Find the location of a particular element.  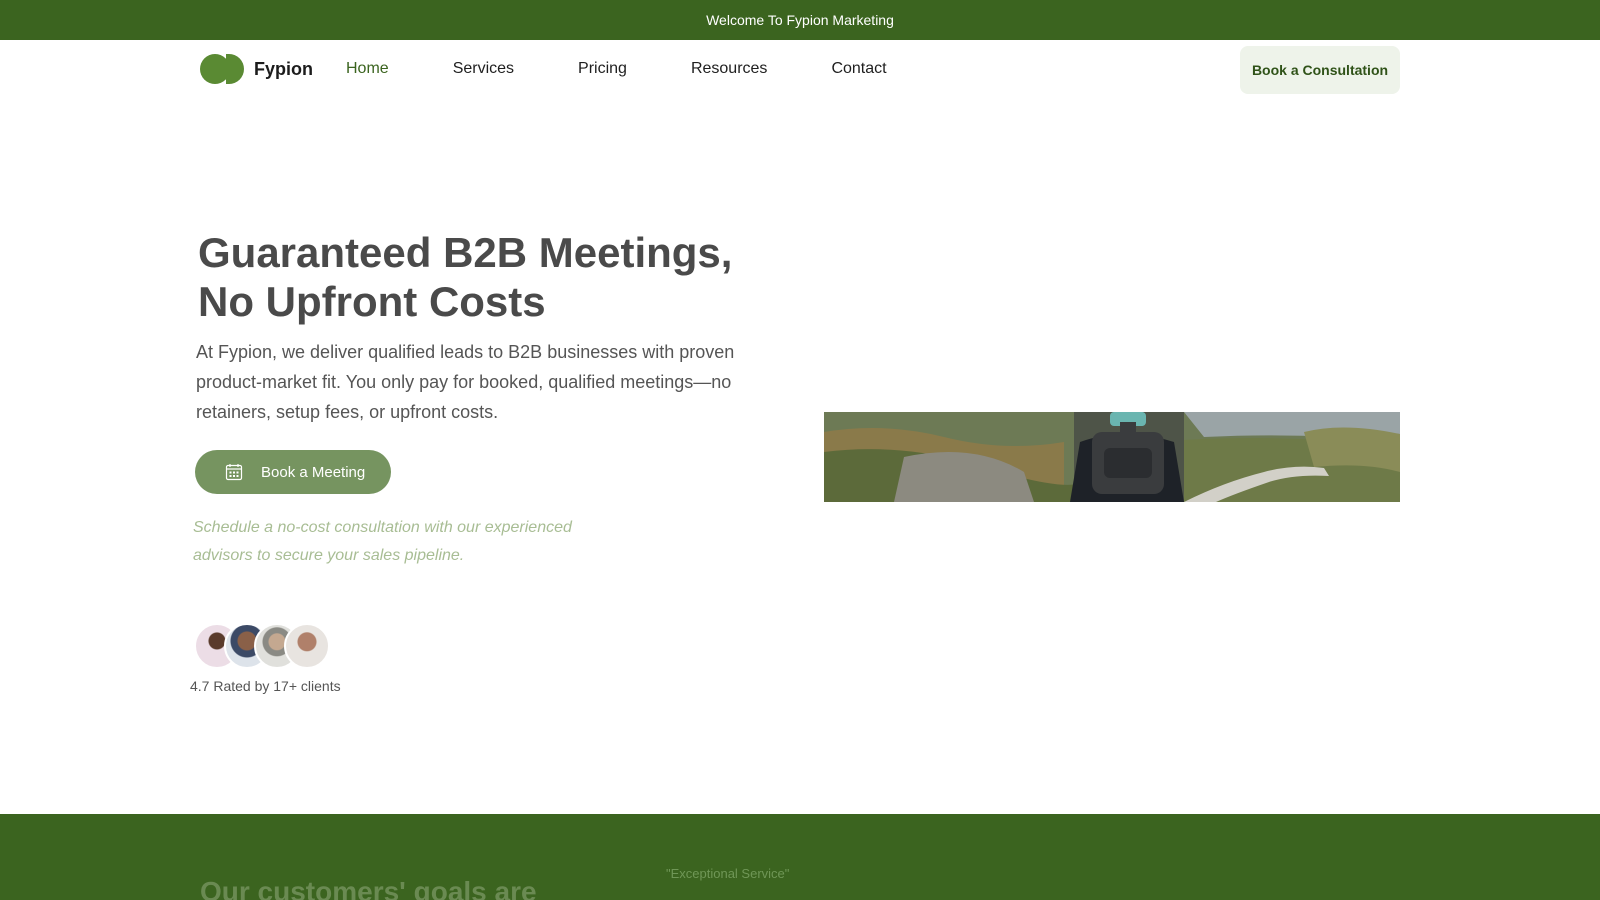

brand-name: Fypion is located at coordinates (283, 68).